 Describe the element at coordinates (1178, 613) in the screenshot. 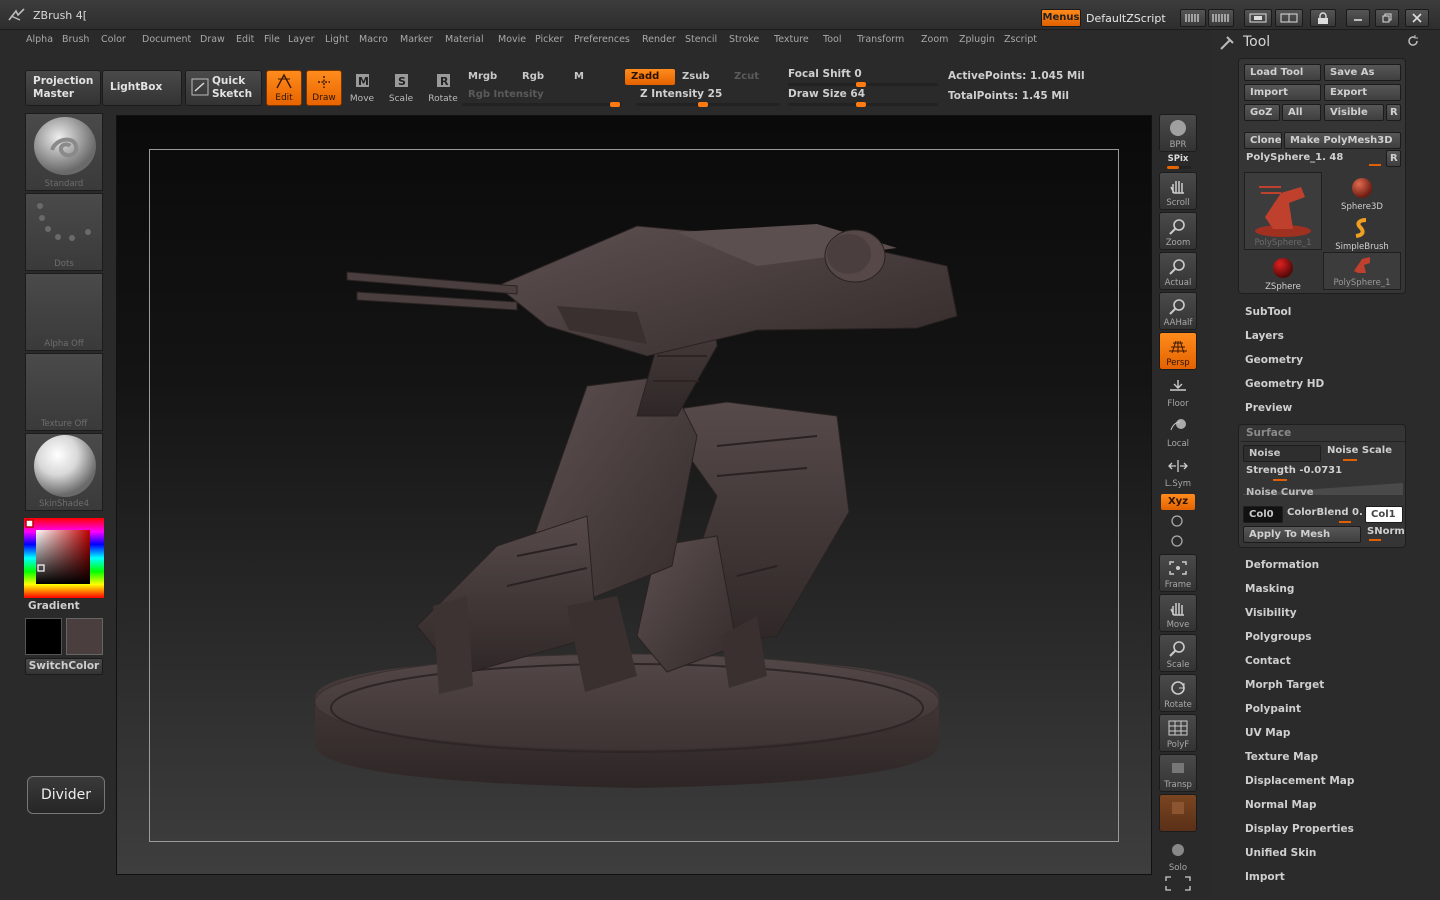

I see `move-view-button: Move` at that location.